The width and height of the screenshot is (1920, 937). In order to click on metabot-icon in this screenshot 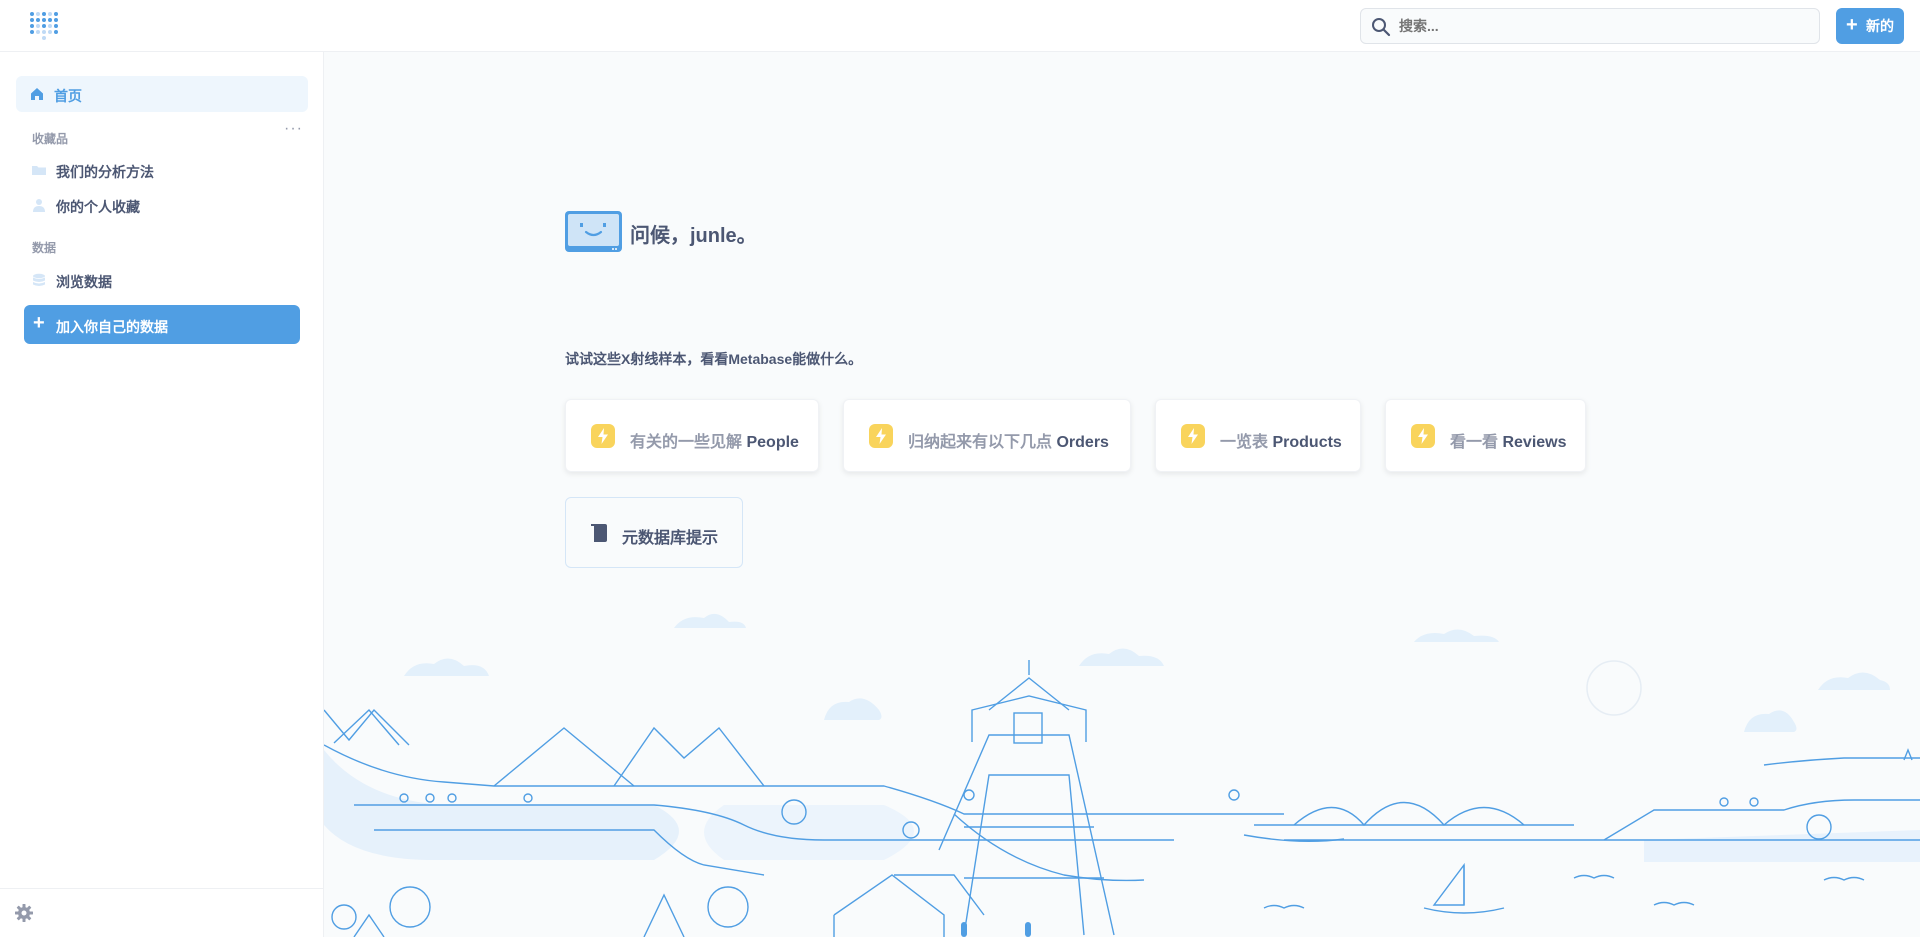, I will do `click(593, 231)`.